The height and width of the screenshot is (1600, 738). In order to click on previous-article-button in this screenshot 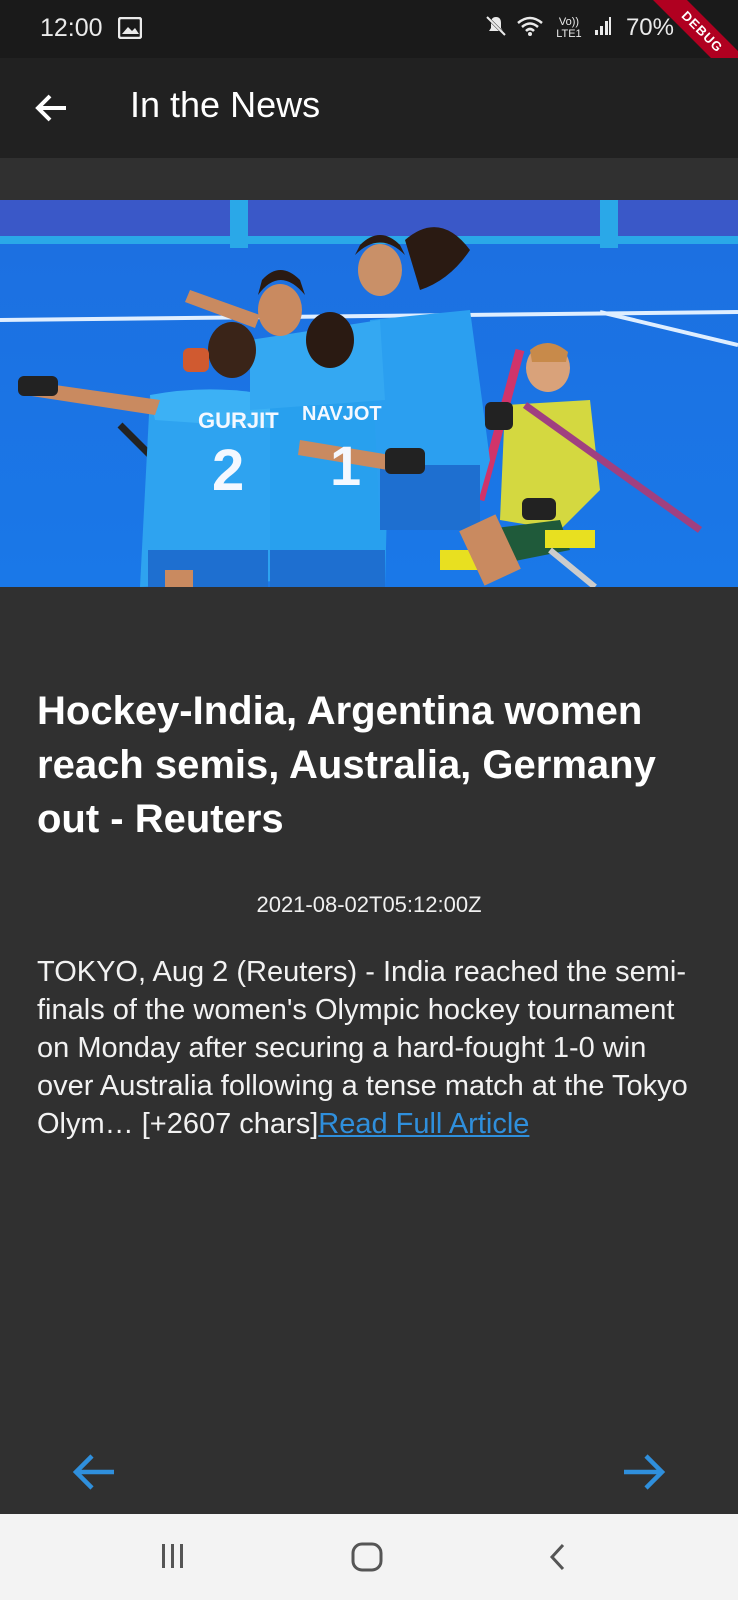, I will do `click(94, 1472)`.